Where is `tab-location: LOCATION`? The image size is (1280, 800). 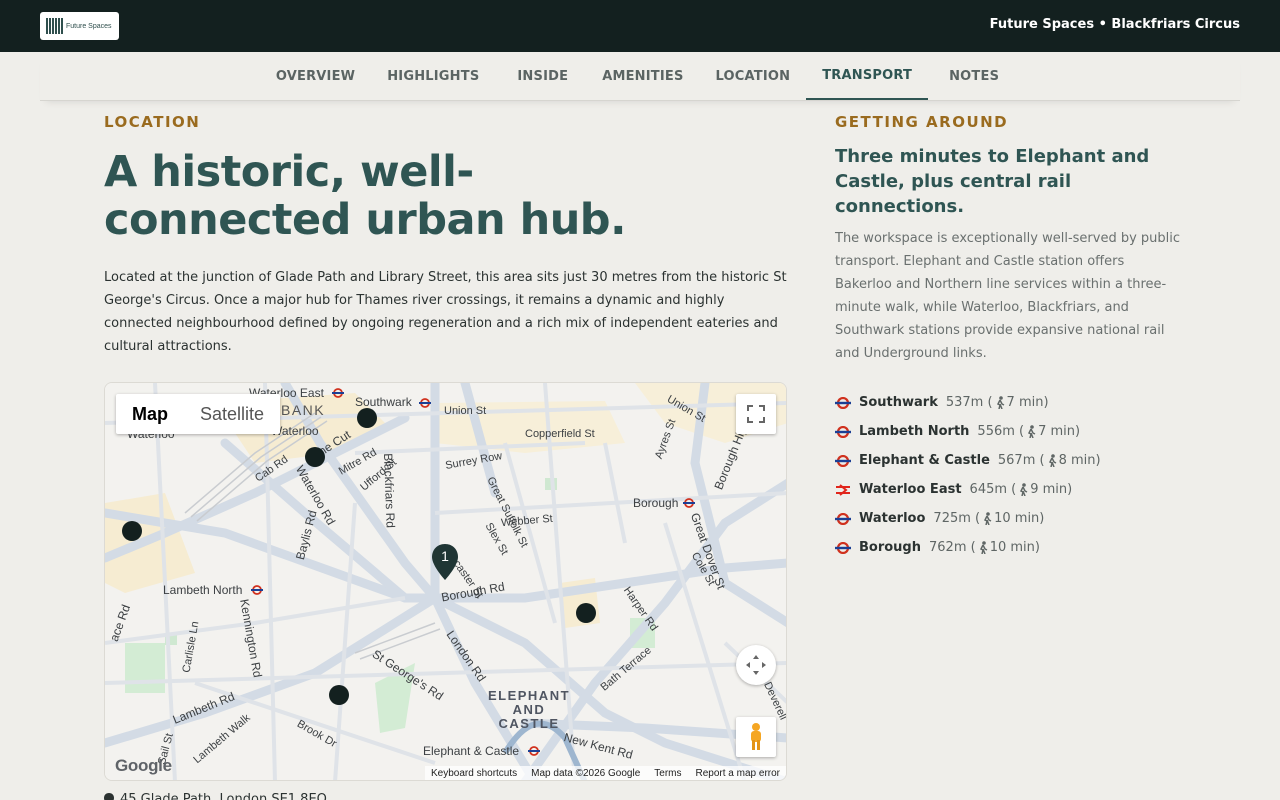 tab-location: LOCATION is located at coordinates (753, 76).